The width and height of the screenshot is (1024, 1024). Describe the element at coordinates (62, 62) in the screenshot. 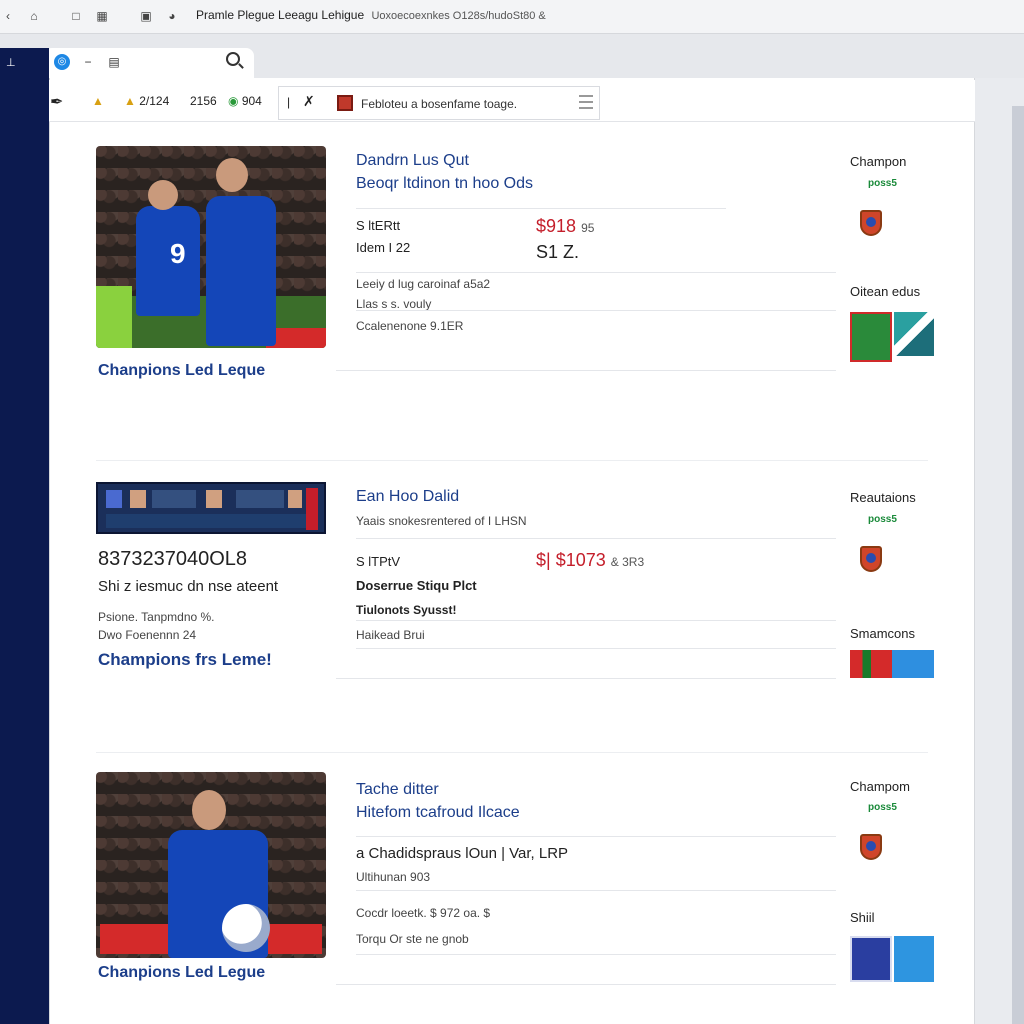

I see `globe-icon: ◎` at that location.